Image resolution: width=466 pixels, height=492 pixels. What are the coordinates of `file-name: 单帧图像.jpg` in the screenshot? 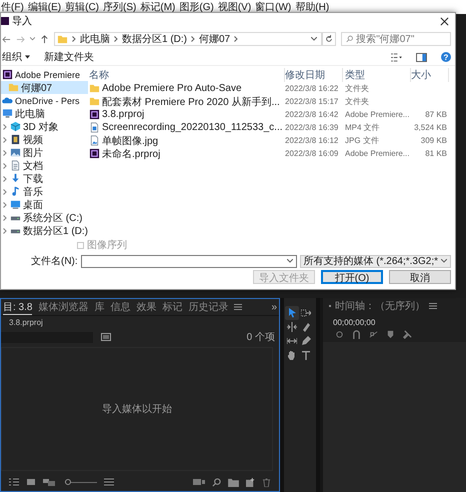 It's located at (130, 141).